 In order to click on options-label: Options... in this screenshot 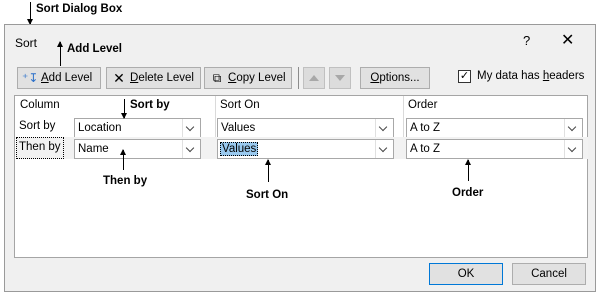, I will do `click(395, 78)`.